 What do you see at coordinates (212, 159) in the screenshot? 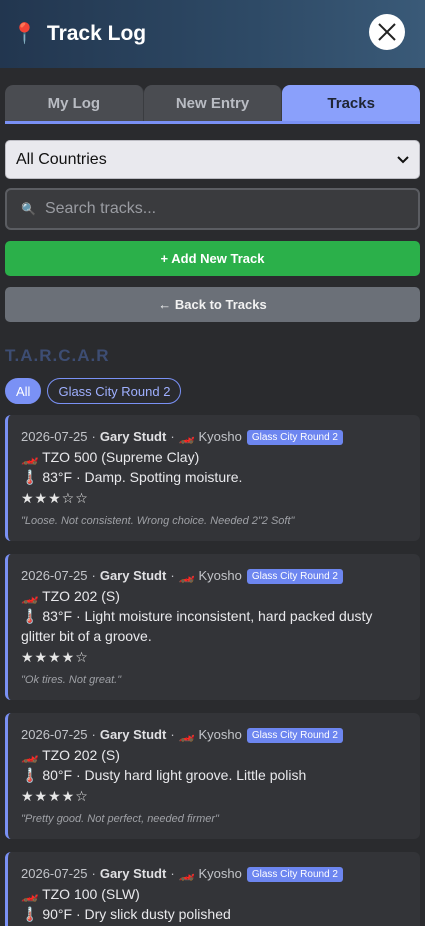
I see `country-select: All Countries` at bounding box center [212, 159].